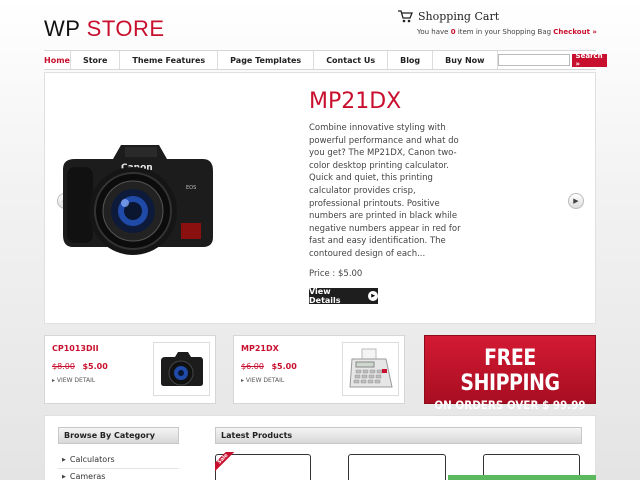  Describe the element at coordinates (266, 60) in the screenshot. I see `nav-item-page-templates: Page Templates` at that location.